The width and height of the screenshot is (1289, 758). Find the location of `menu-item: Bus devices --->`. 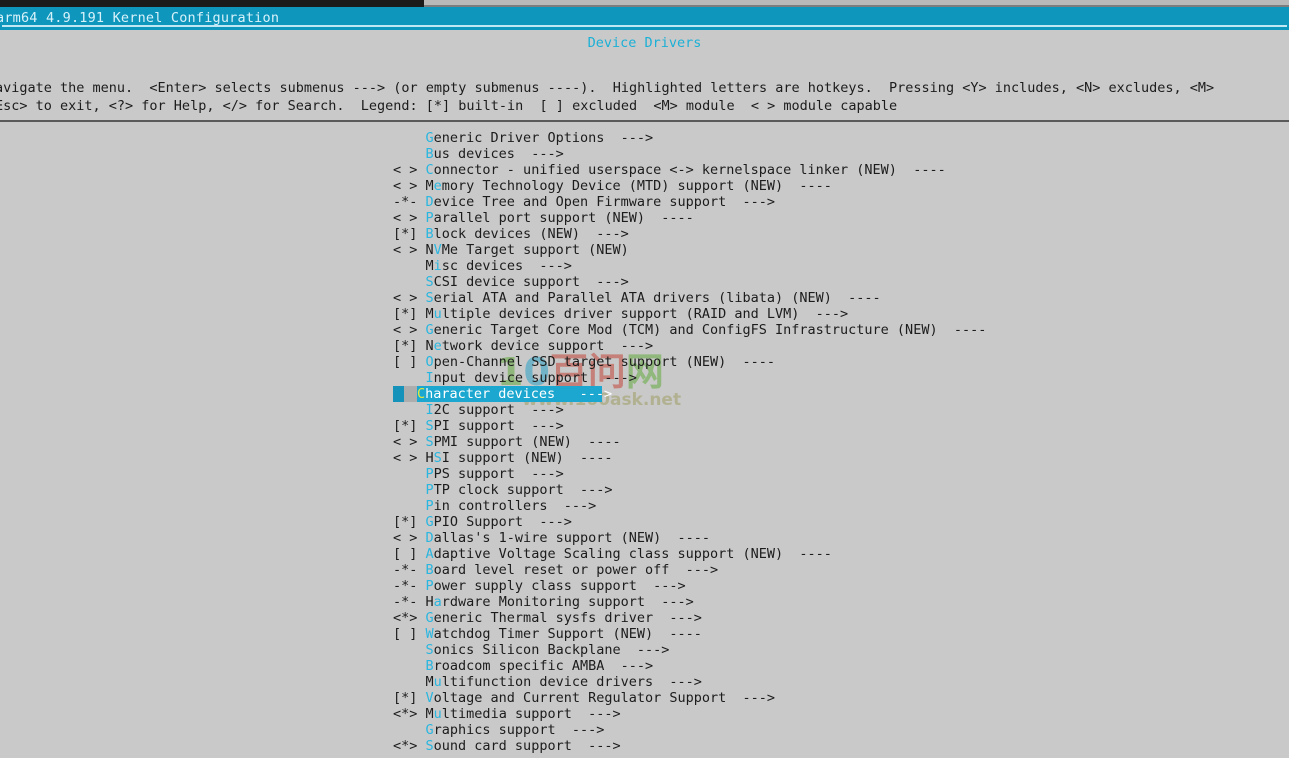

menu-item: Bus devices ---> is located at coordinates (644, 154).